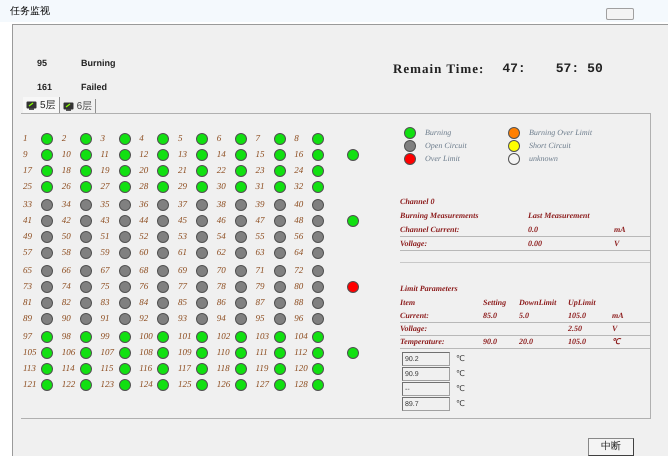 The image size is (668, 456). What do you see at coordinates (105, 303) in the screenshot?
I see `channel-number: 83` at bounding box center [105, 303].